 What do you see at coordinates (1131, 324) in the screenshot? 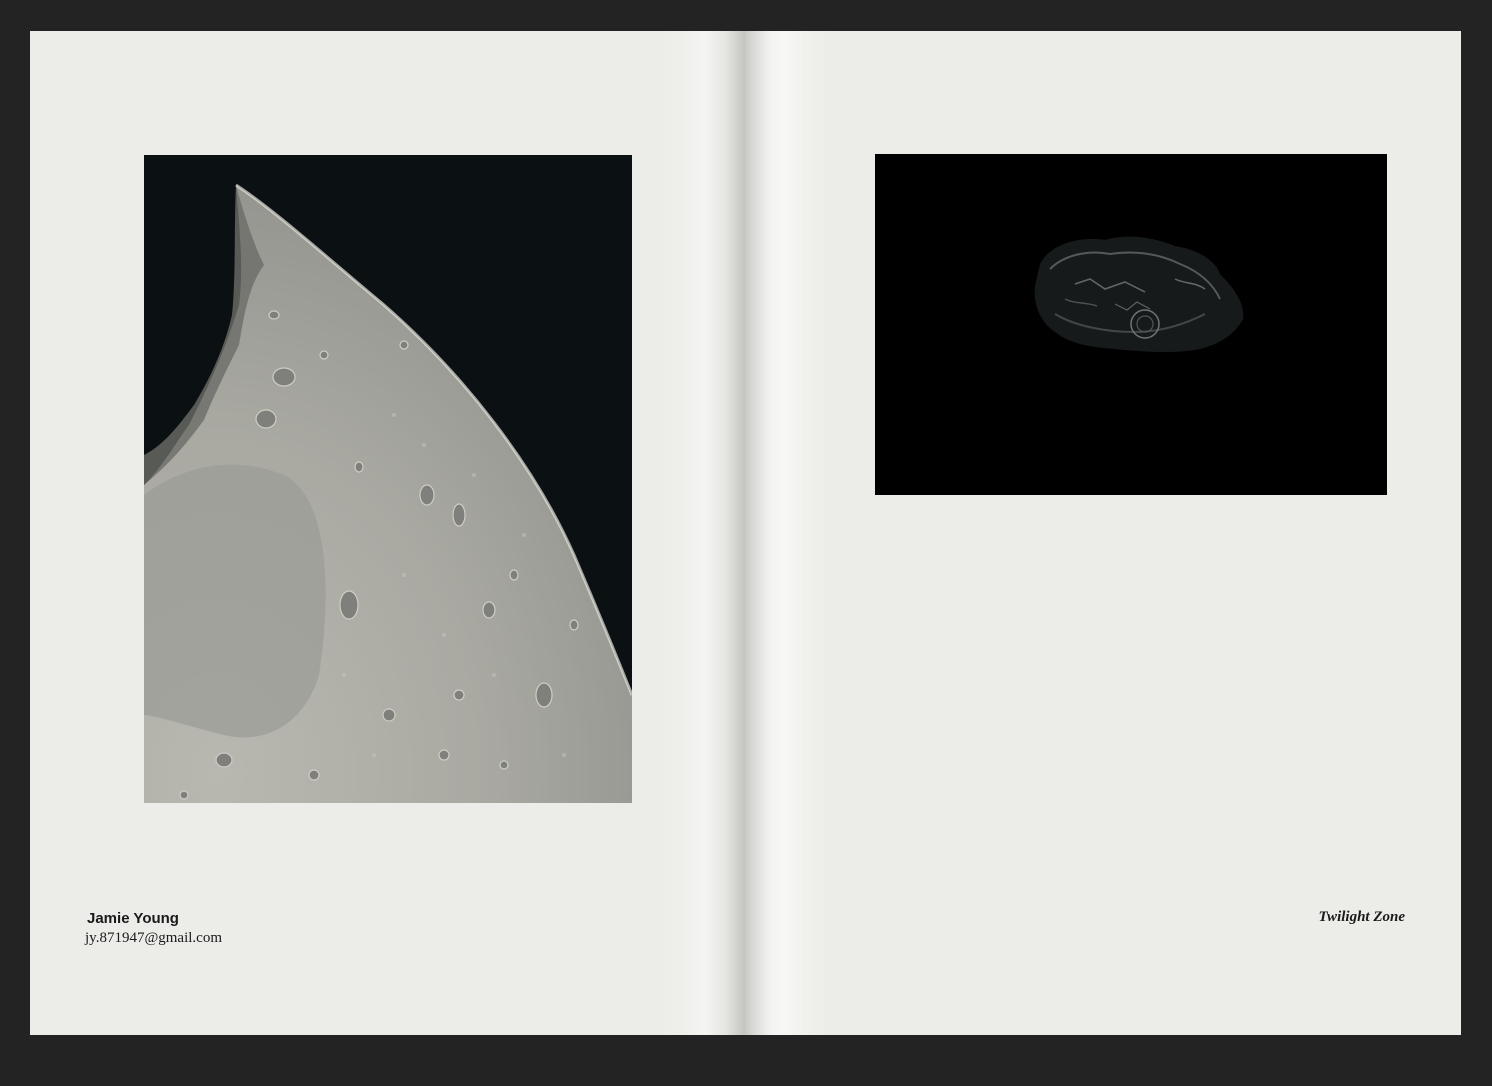
I see `dark-rock-photograph` at bounding box center [1131, 324].